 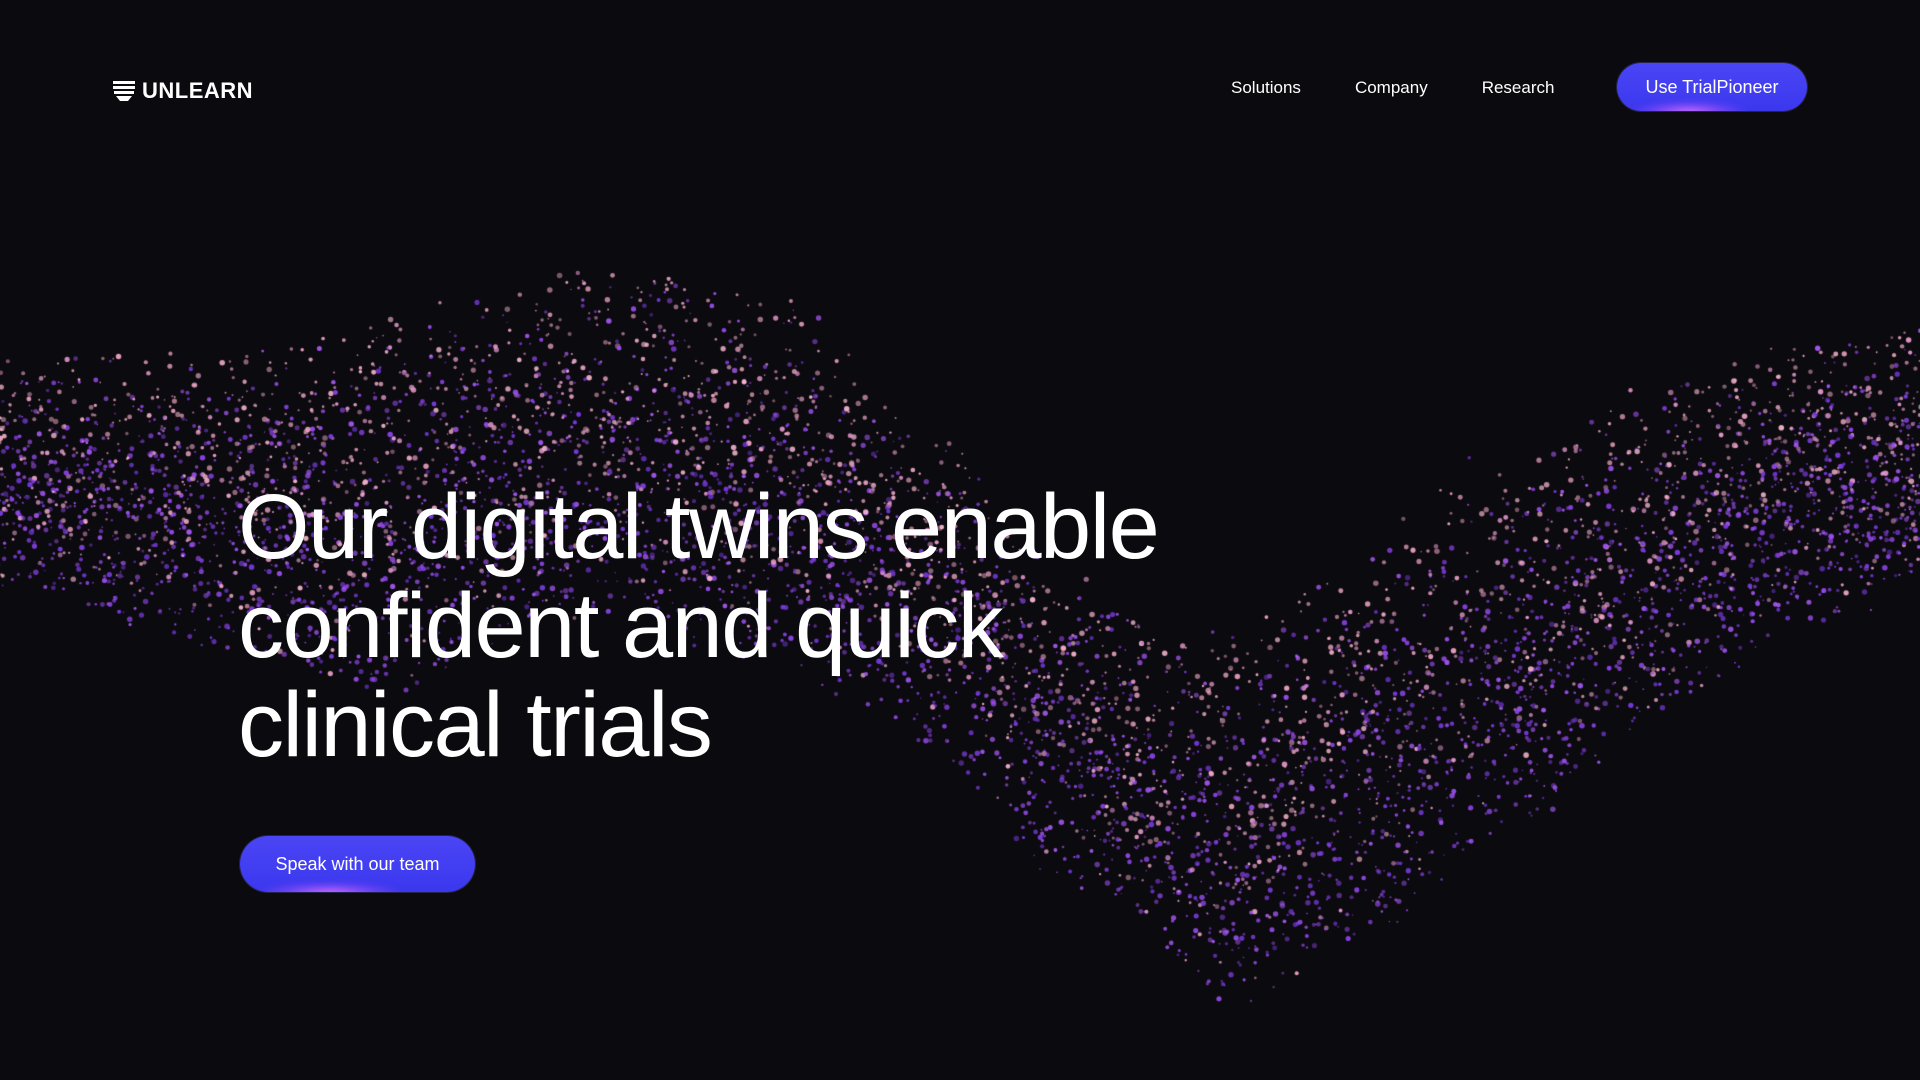 I want to click on brand-name: UNLEARN, so click(x=198, y=90).